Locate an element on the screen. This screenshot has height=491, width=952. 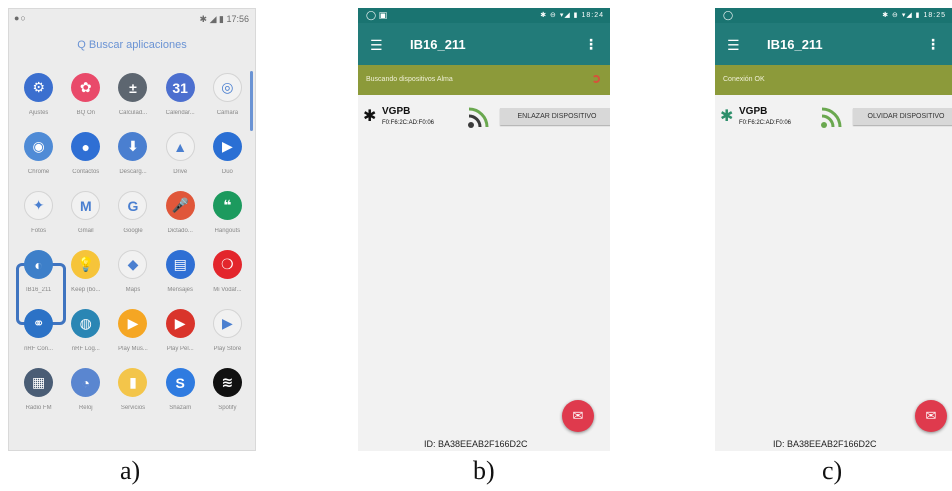
app-label: Google is located at coordinates (133, 231).